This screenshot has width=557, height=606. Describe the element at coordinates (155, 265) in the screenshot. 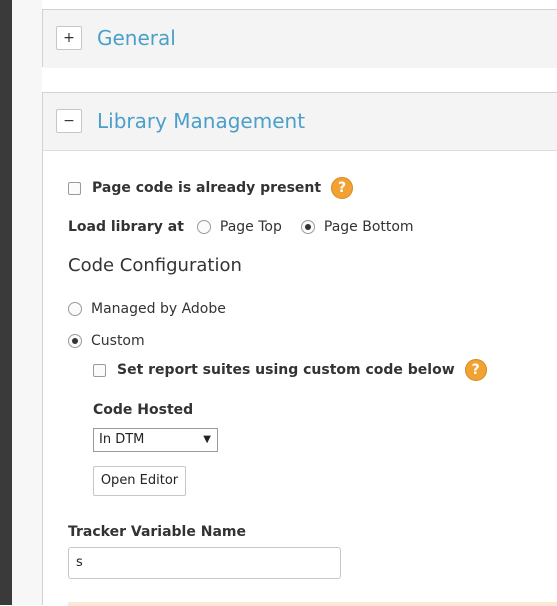

I see `code-configuration-title: Code Configuration` at that location.